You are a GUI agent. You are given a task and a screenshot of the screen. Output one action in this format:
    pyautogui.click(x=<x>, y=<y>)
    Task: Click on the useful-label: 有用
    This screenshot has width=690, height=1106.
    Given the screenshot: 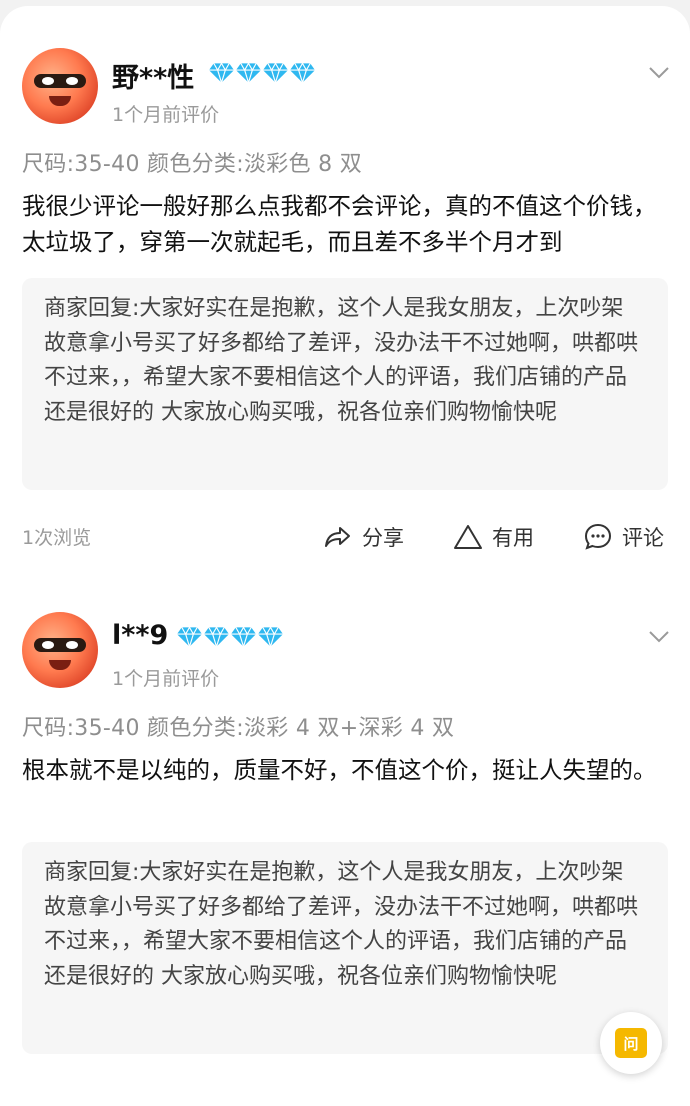 What is the action you would take?
    pyautogui.click(x=513, y=538)
    